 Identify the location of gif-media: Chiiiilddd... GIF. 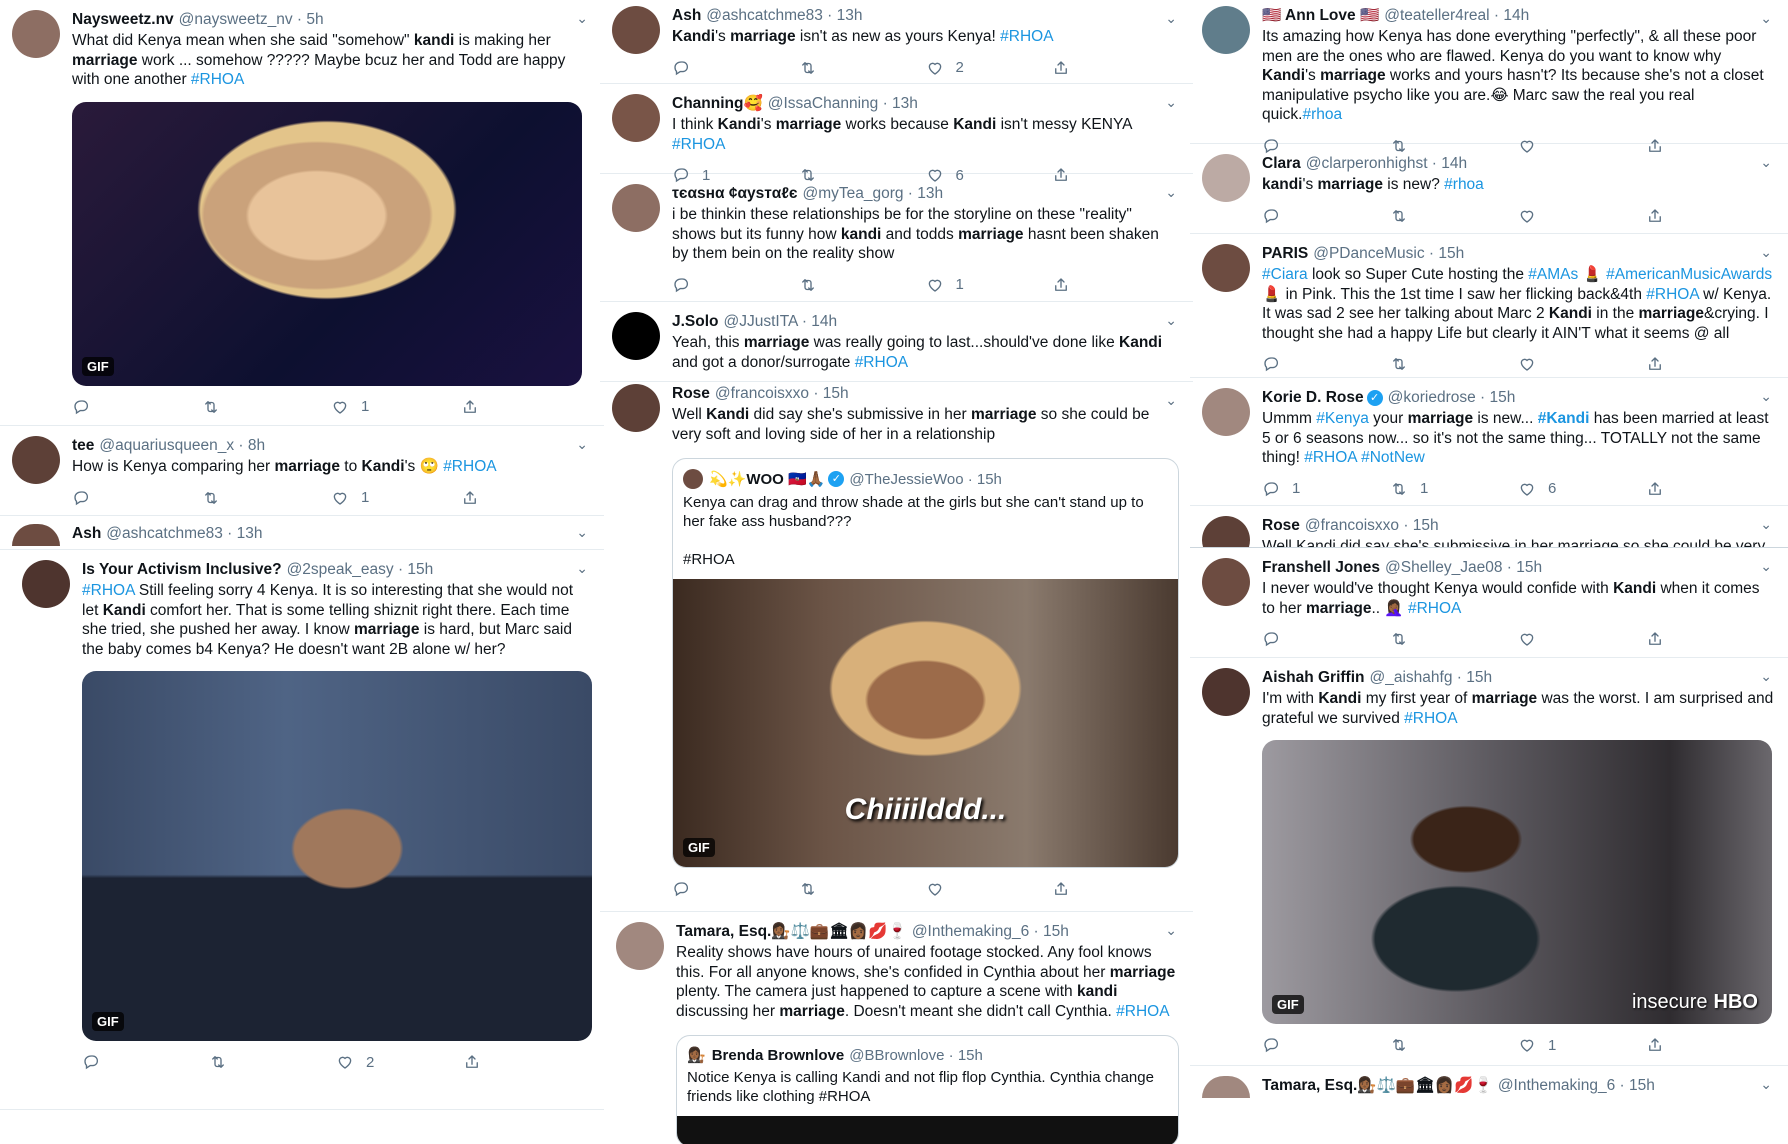
(925, 723).